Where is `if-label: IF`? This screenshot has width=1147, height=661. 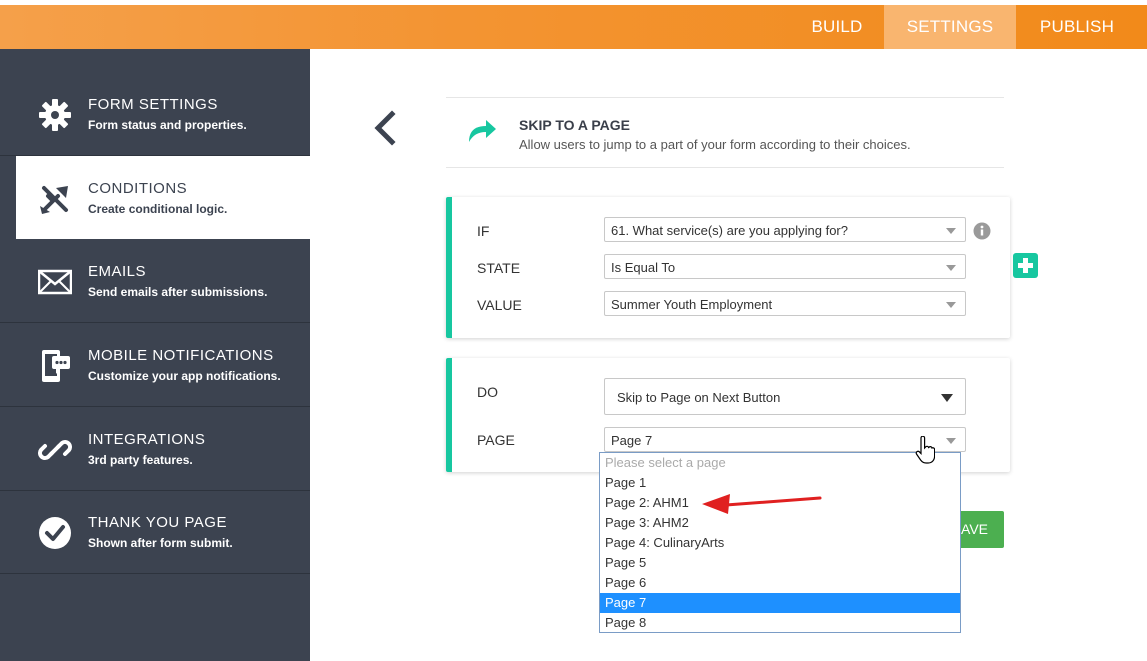 if-label: IF is located at coordinates (483, 231).